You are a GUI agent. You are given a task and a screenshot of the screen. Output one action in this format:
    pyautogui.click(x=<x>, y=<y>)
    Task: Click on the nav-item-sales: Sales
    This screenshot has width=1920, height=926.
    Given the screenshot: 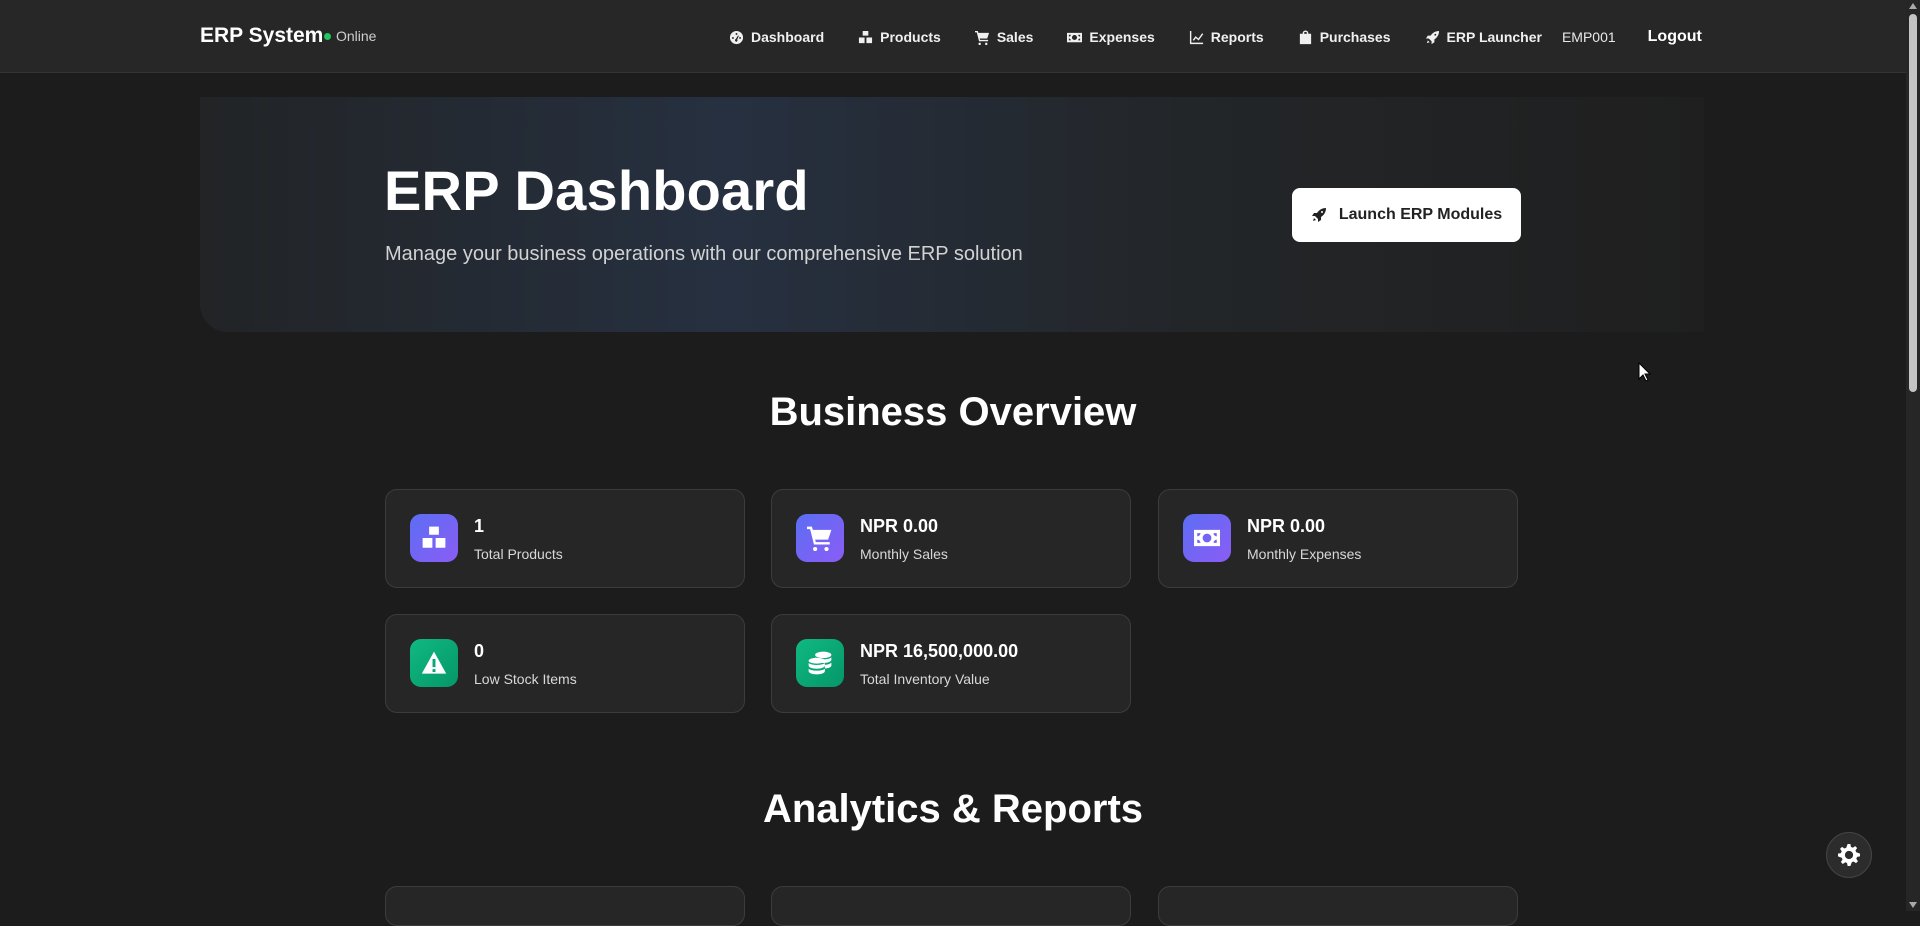 What is the action you would take?
    pyautogui.click(x=1004, y=37)
    